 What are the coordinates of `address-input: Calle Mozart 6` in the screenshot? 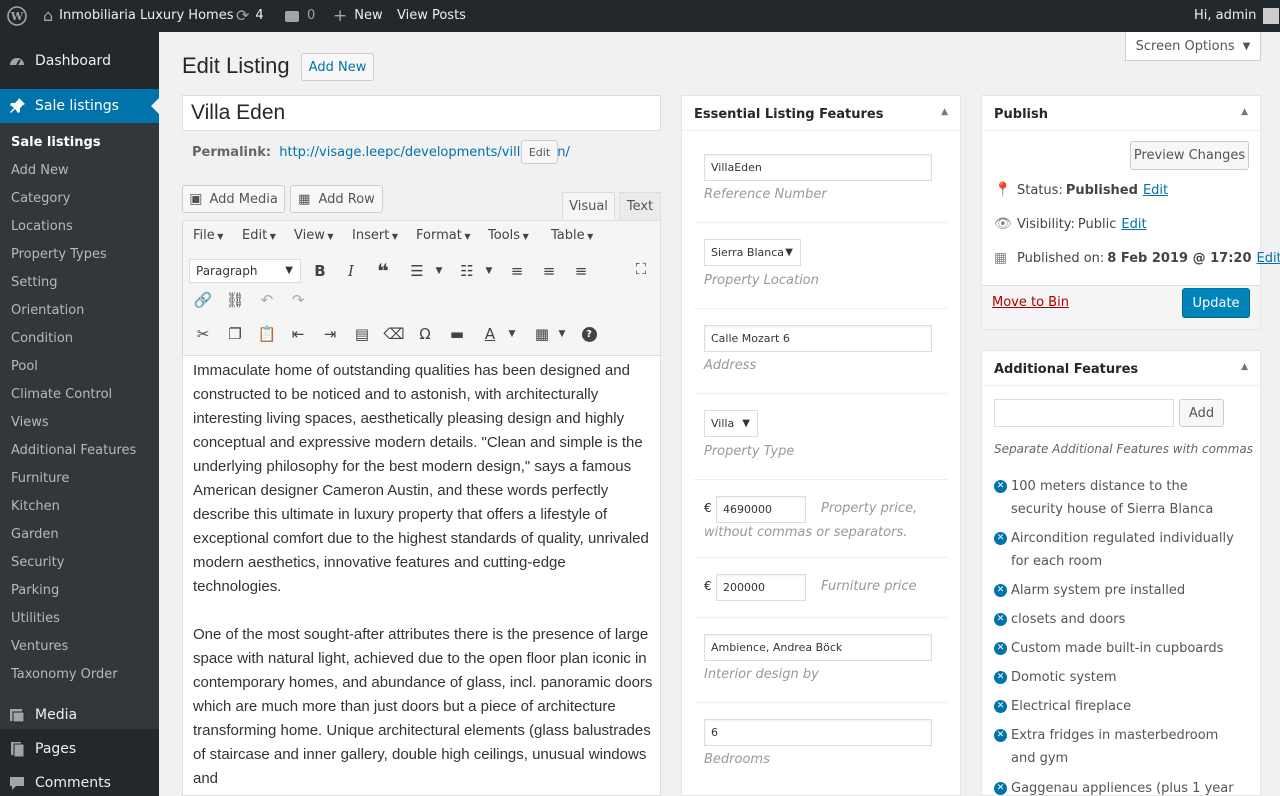 It's located at (818, 338).